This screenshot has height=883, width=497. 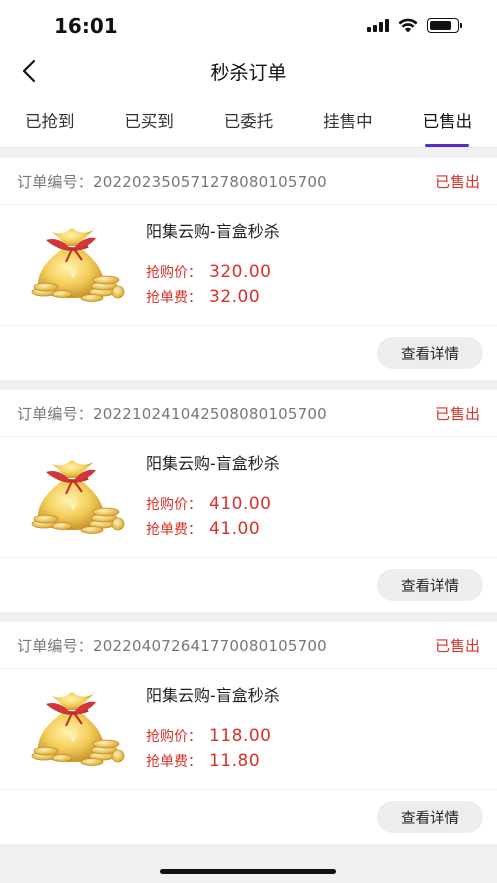 I want to click on tab-consigned: 已委托, so click(x=248, y=120).